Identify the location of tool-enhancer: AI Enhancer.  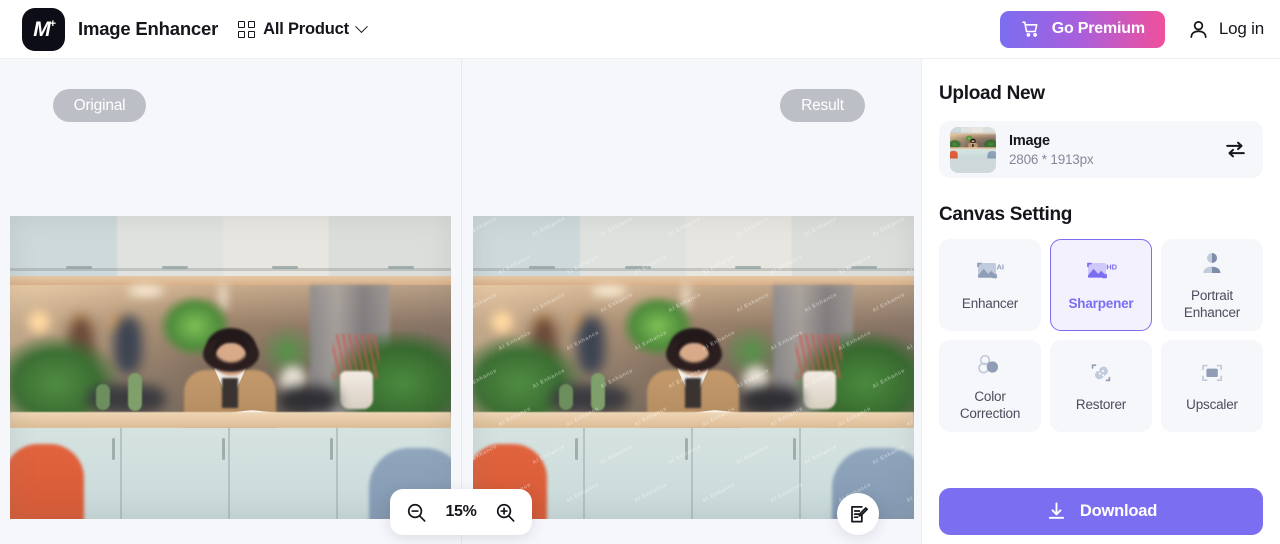
(990, 285).